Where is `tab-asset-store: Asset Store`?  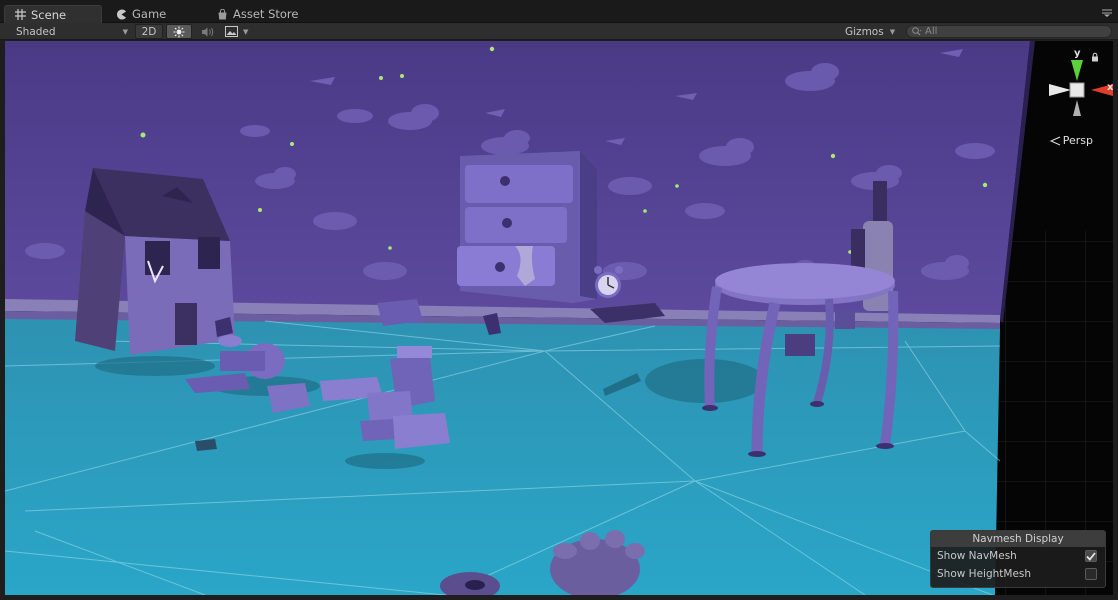
tab-asset-store: Asset Store is located at coordinates (262, 14).